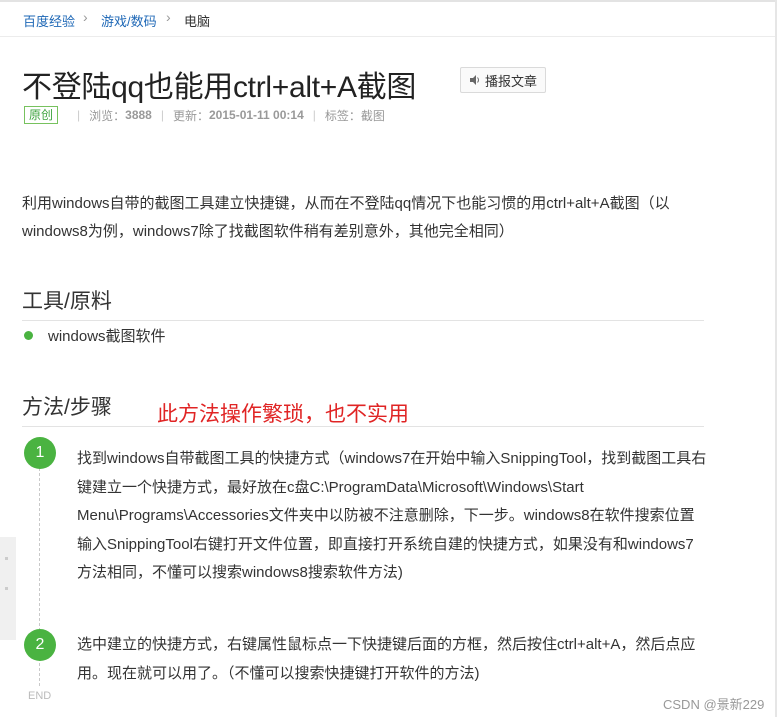 The image size is (777, 717). I want to click on updated-date: 2015-01-11 00:14, so click(256, 115).